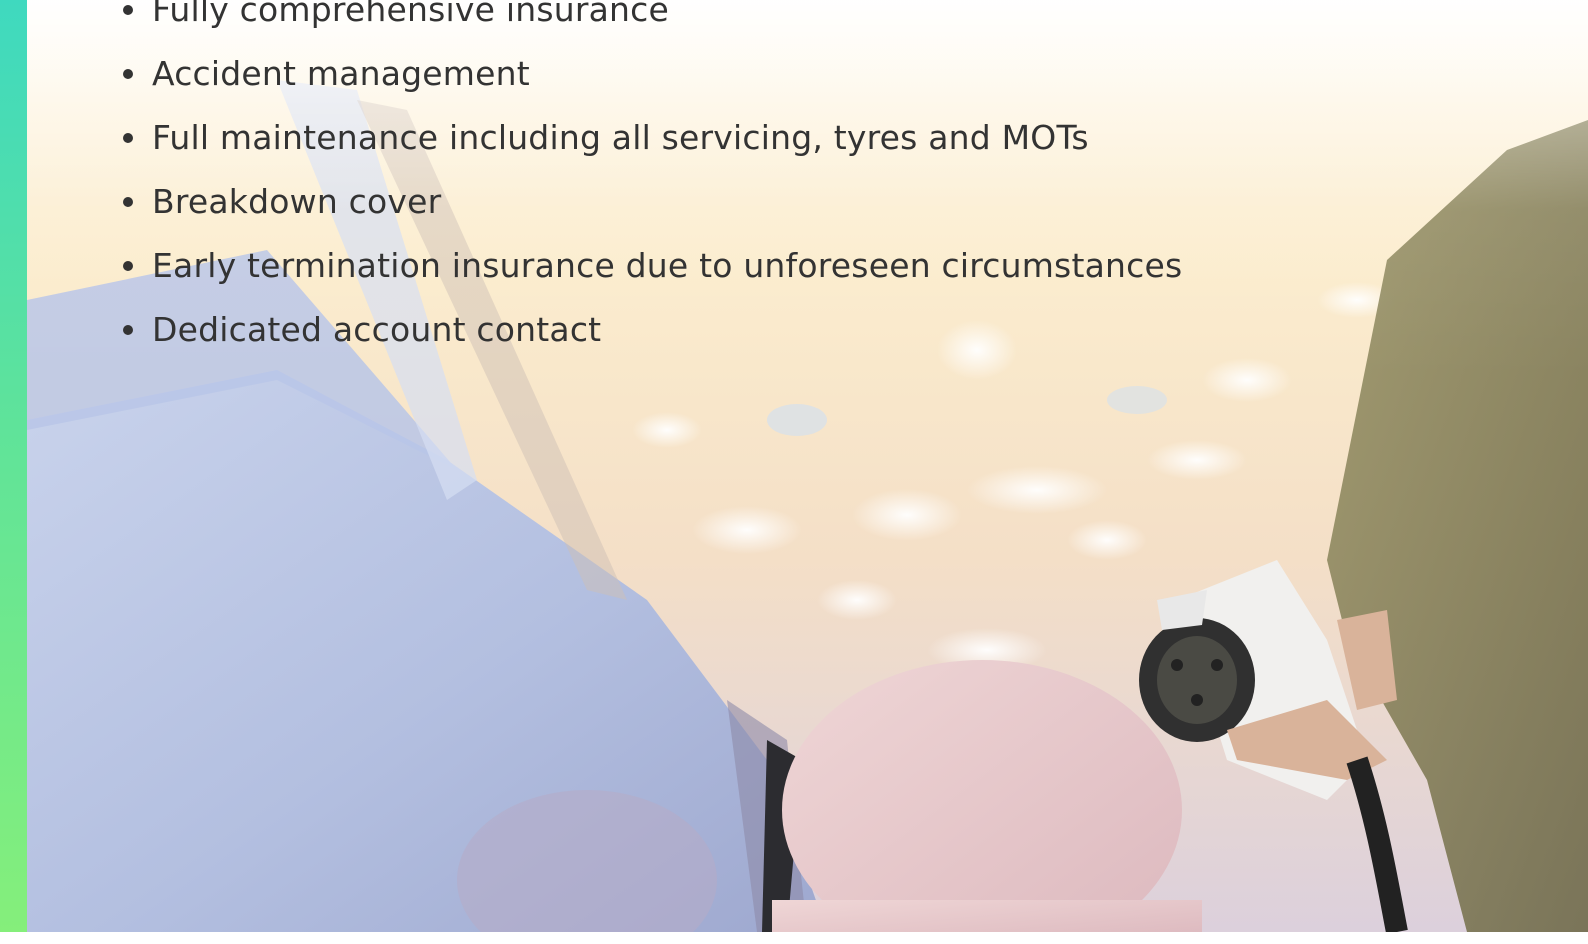  I want to click on list-item-text: Fully comprehensive insurance, so click(410, 14).